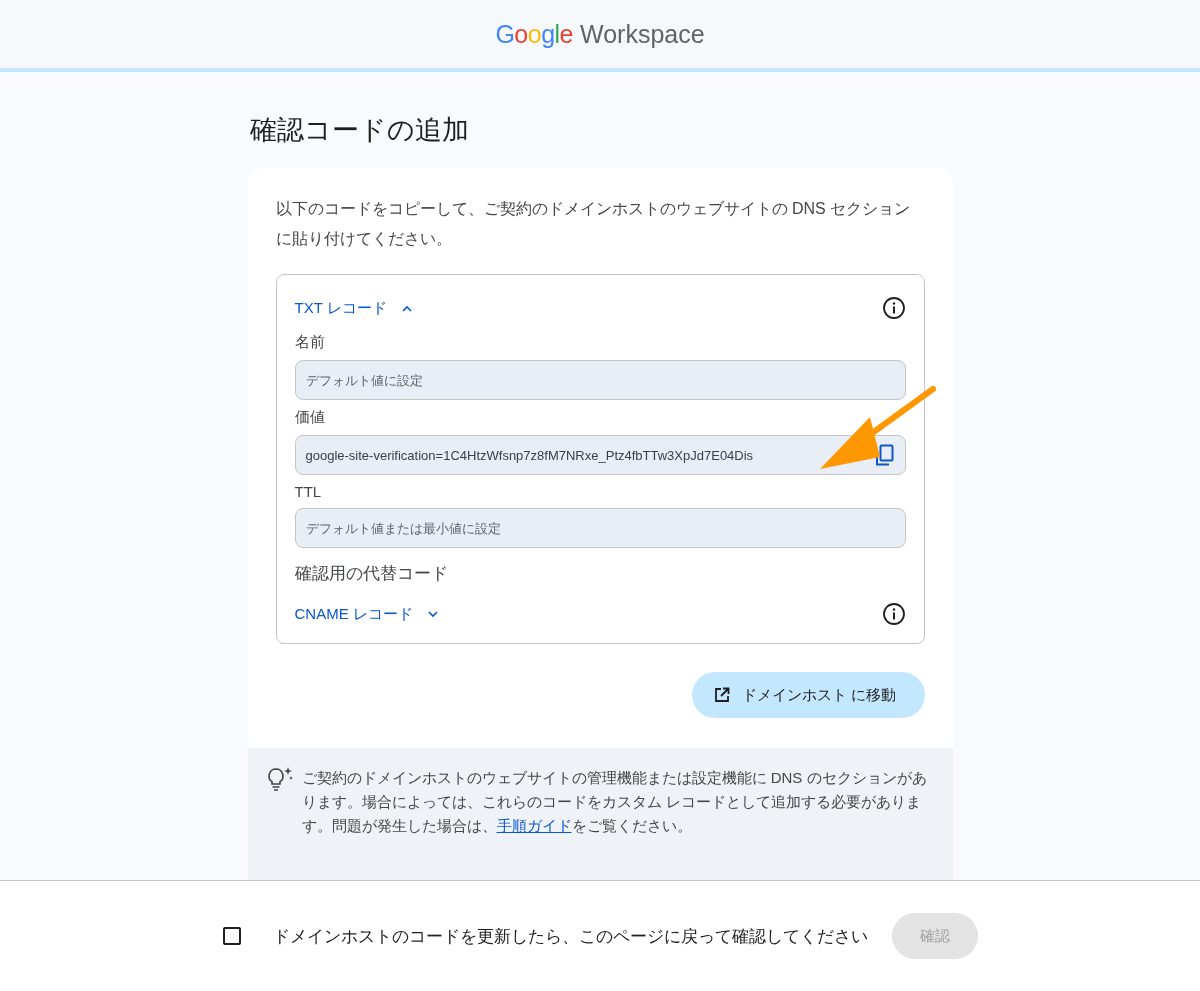 Image resolution: width=1200 pixels, height=991 pixels. I want to click on logo-google: Google, so click(534, 34).